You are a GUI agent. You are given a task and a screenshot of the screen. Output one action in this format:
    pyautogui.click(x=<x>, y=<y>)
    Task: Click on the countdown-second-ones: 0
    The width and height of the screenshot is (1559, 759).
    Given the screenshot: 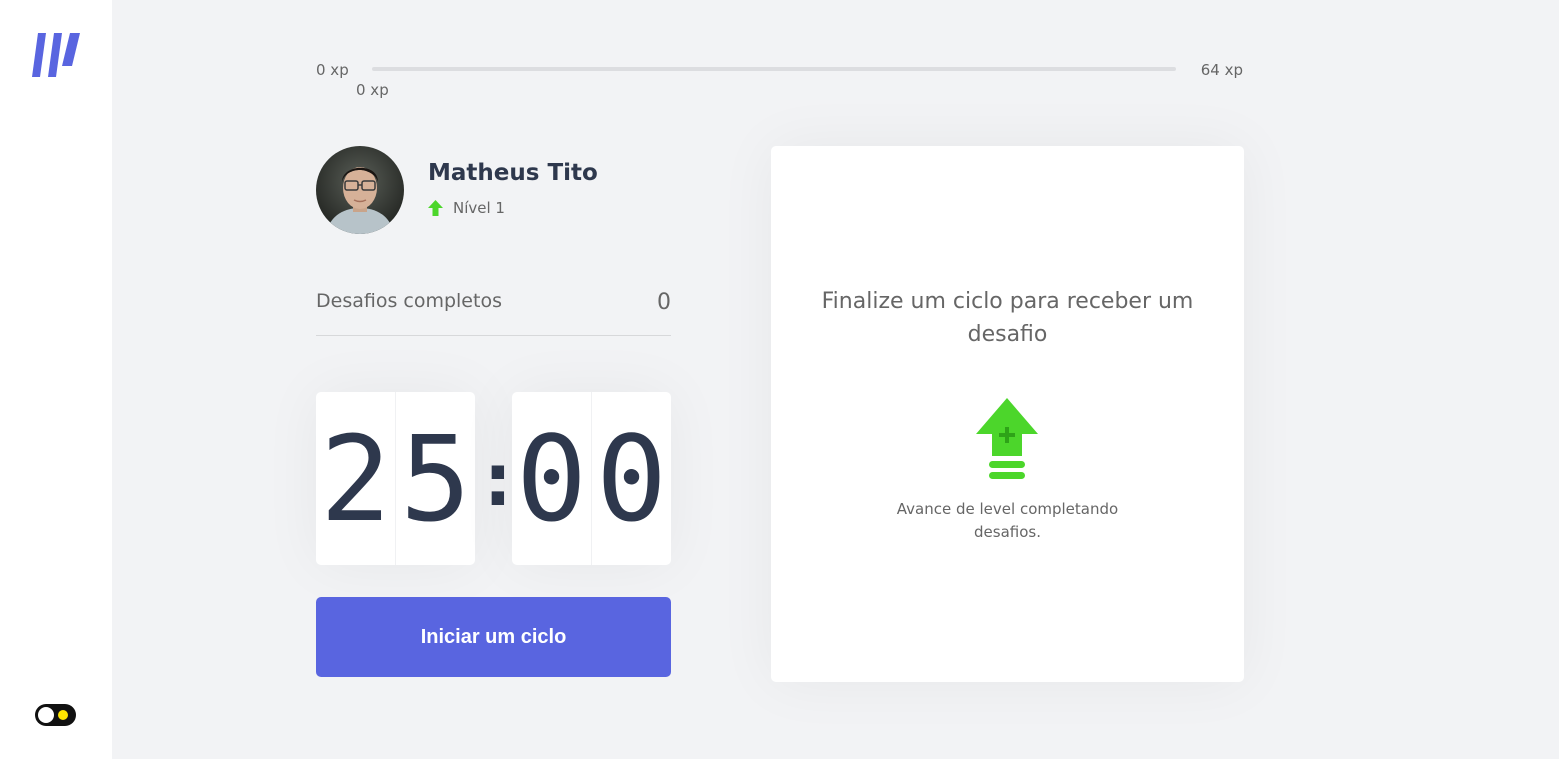 What is the action you would take?
    pyautogui.click(x=631, y=478)
    